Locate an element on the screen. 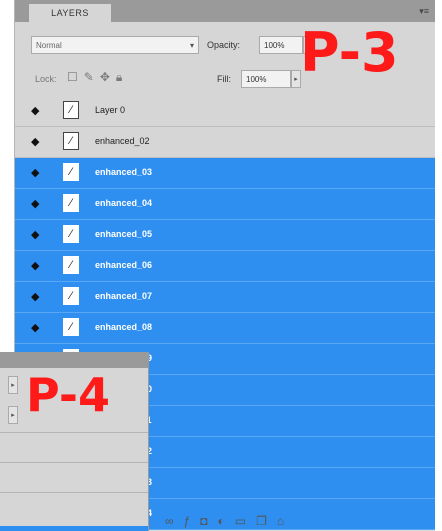 The height and width of the screenshot is (531, 442). second-opacity-slider-button: ▸ is located at coordinates (13, 385).